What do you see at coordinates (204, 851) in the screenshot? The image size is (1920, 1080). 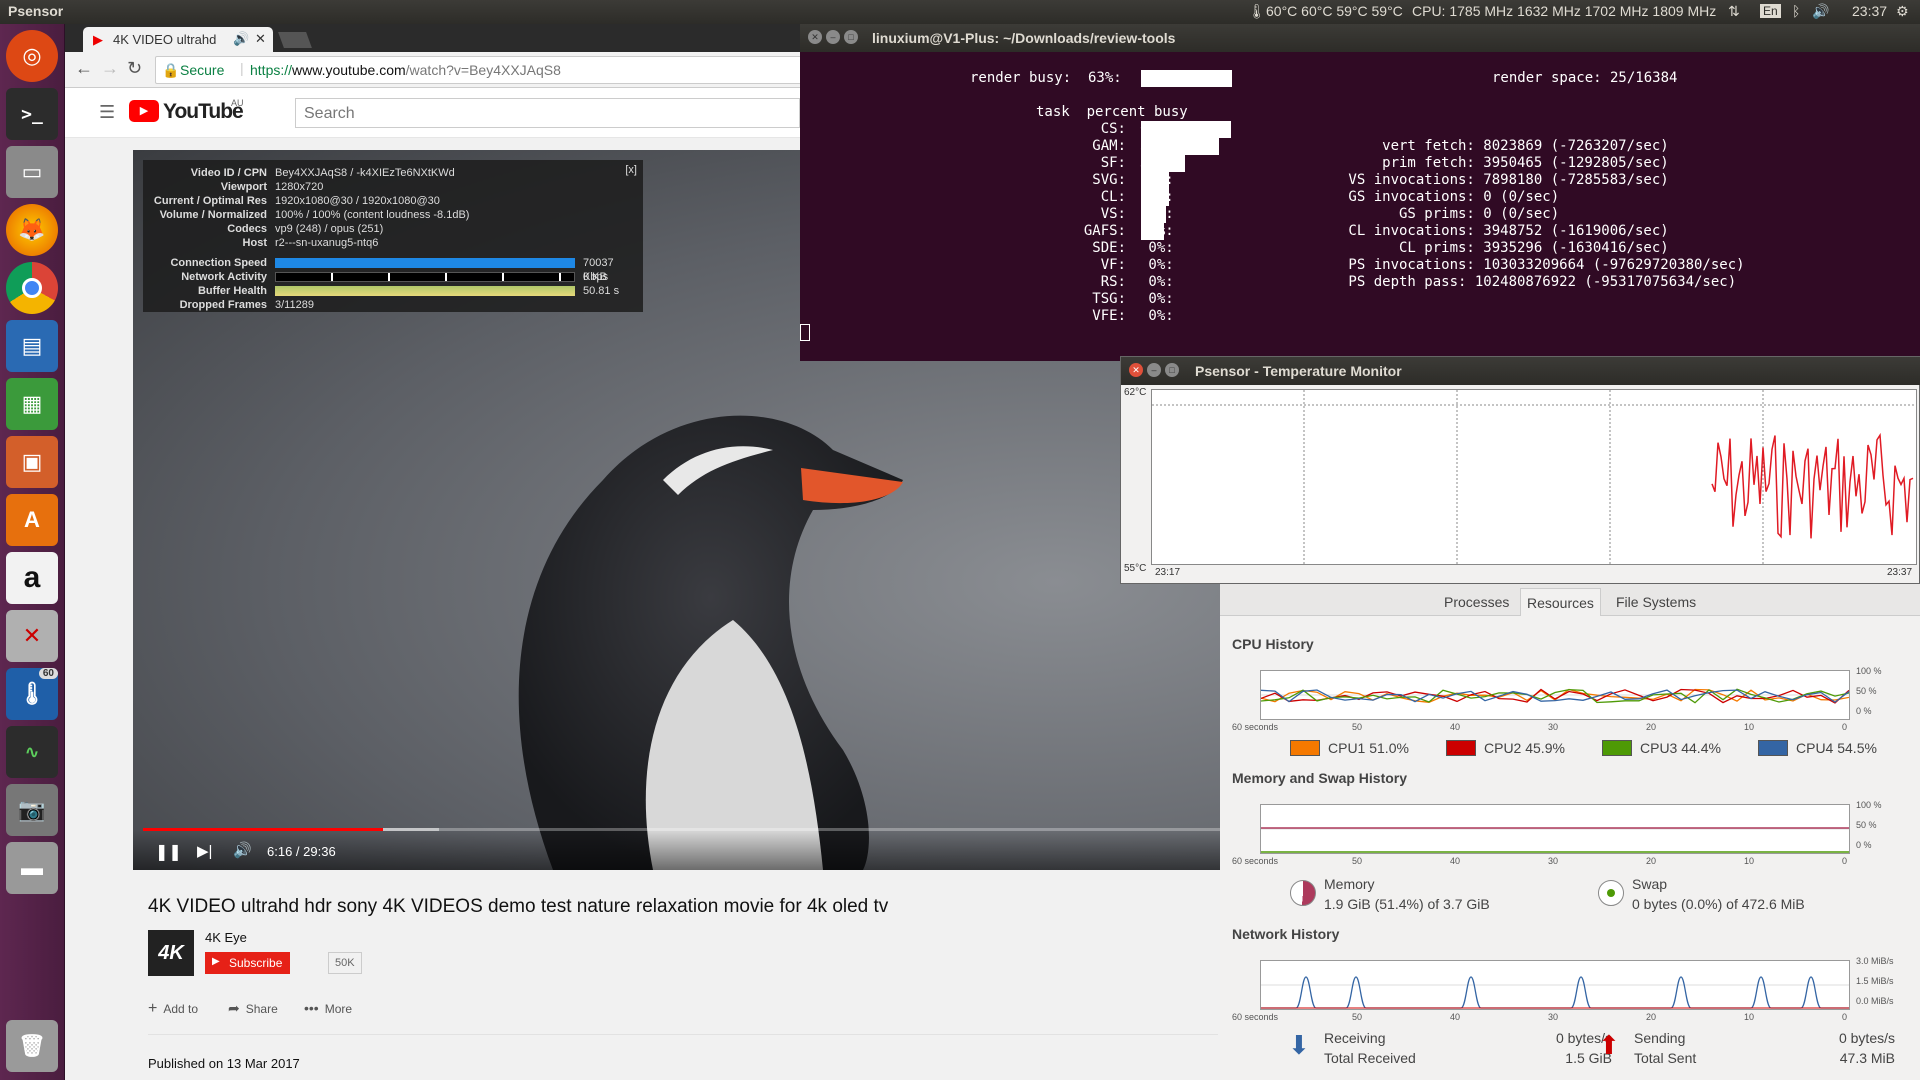 I see `next-icon: ▶|` at bounding box center [204, 851].